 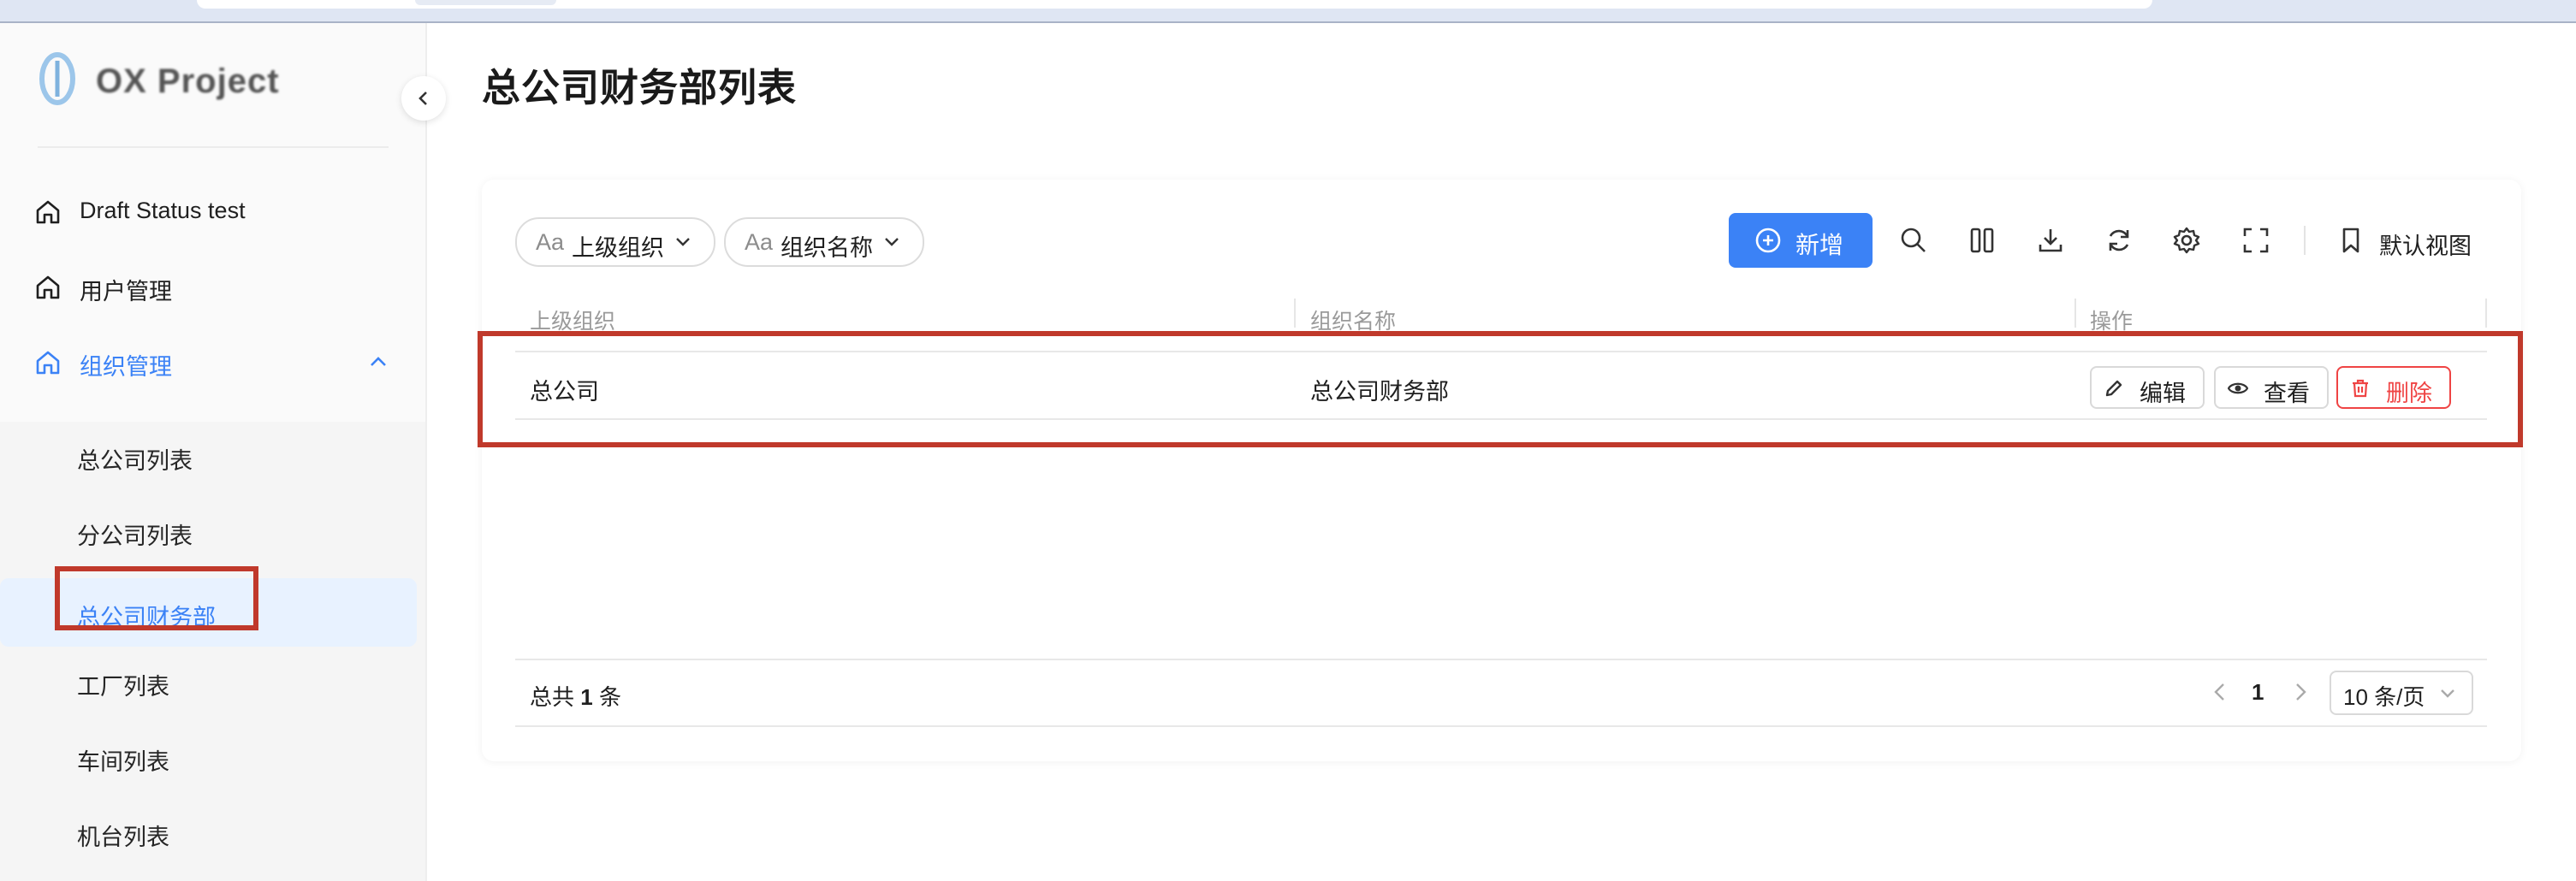 What do you see at coordinates (2300, 692) in the screenshot?
I see `next-page-icon` at bounding box center [2300, 692].